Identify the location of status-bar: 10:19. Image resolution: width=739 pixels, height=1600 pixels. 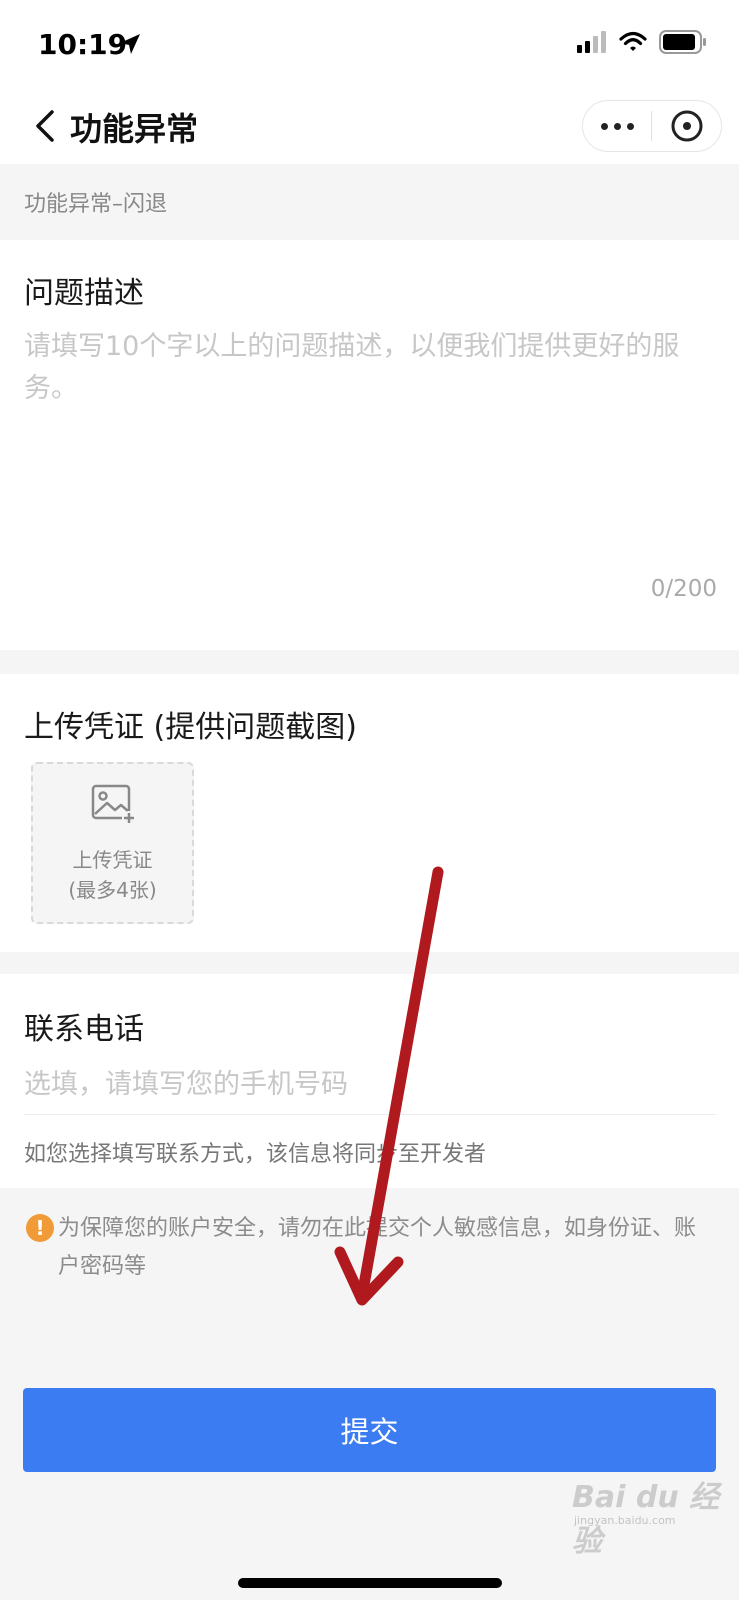
(369, 44).